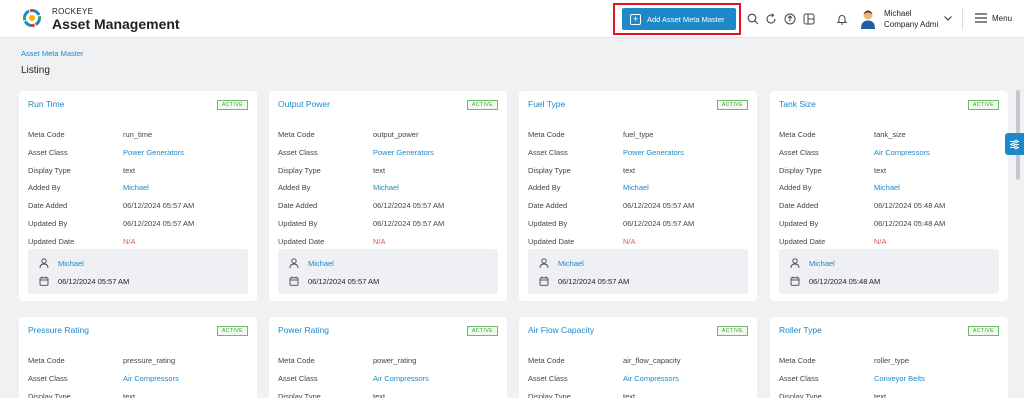 This screenshot has height=398, width=1024. What do you see at coordinates (809, 19) in the screenshot?
I see `layout-icon` at bounding box center [809, 19].